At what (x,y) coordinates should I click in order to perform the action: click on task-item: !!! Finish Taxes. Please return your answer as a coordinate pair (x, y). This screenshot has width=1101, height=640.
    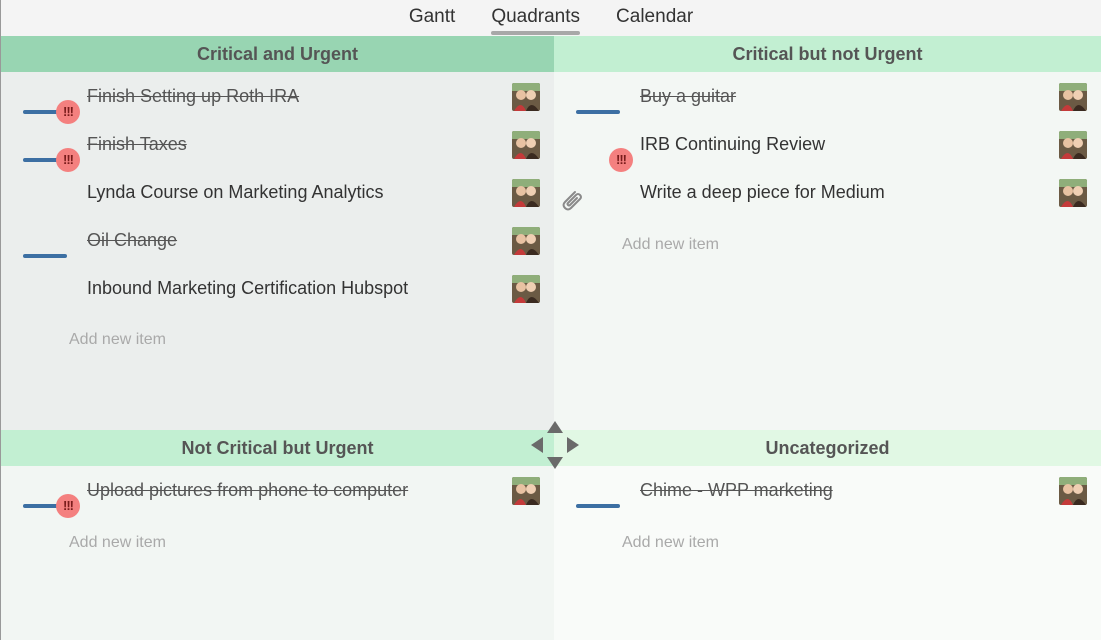
    Looking at the image, I should click on (277, 146).